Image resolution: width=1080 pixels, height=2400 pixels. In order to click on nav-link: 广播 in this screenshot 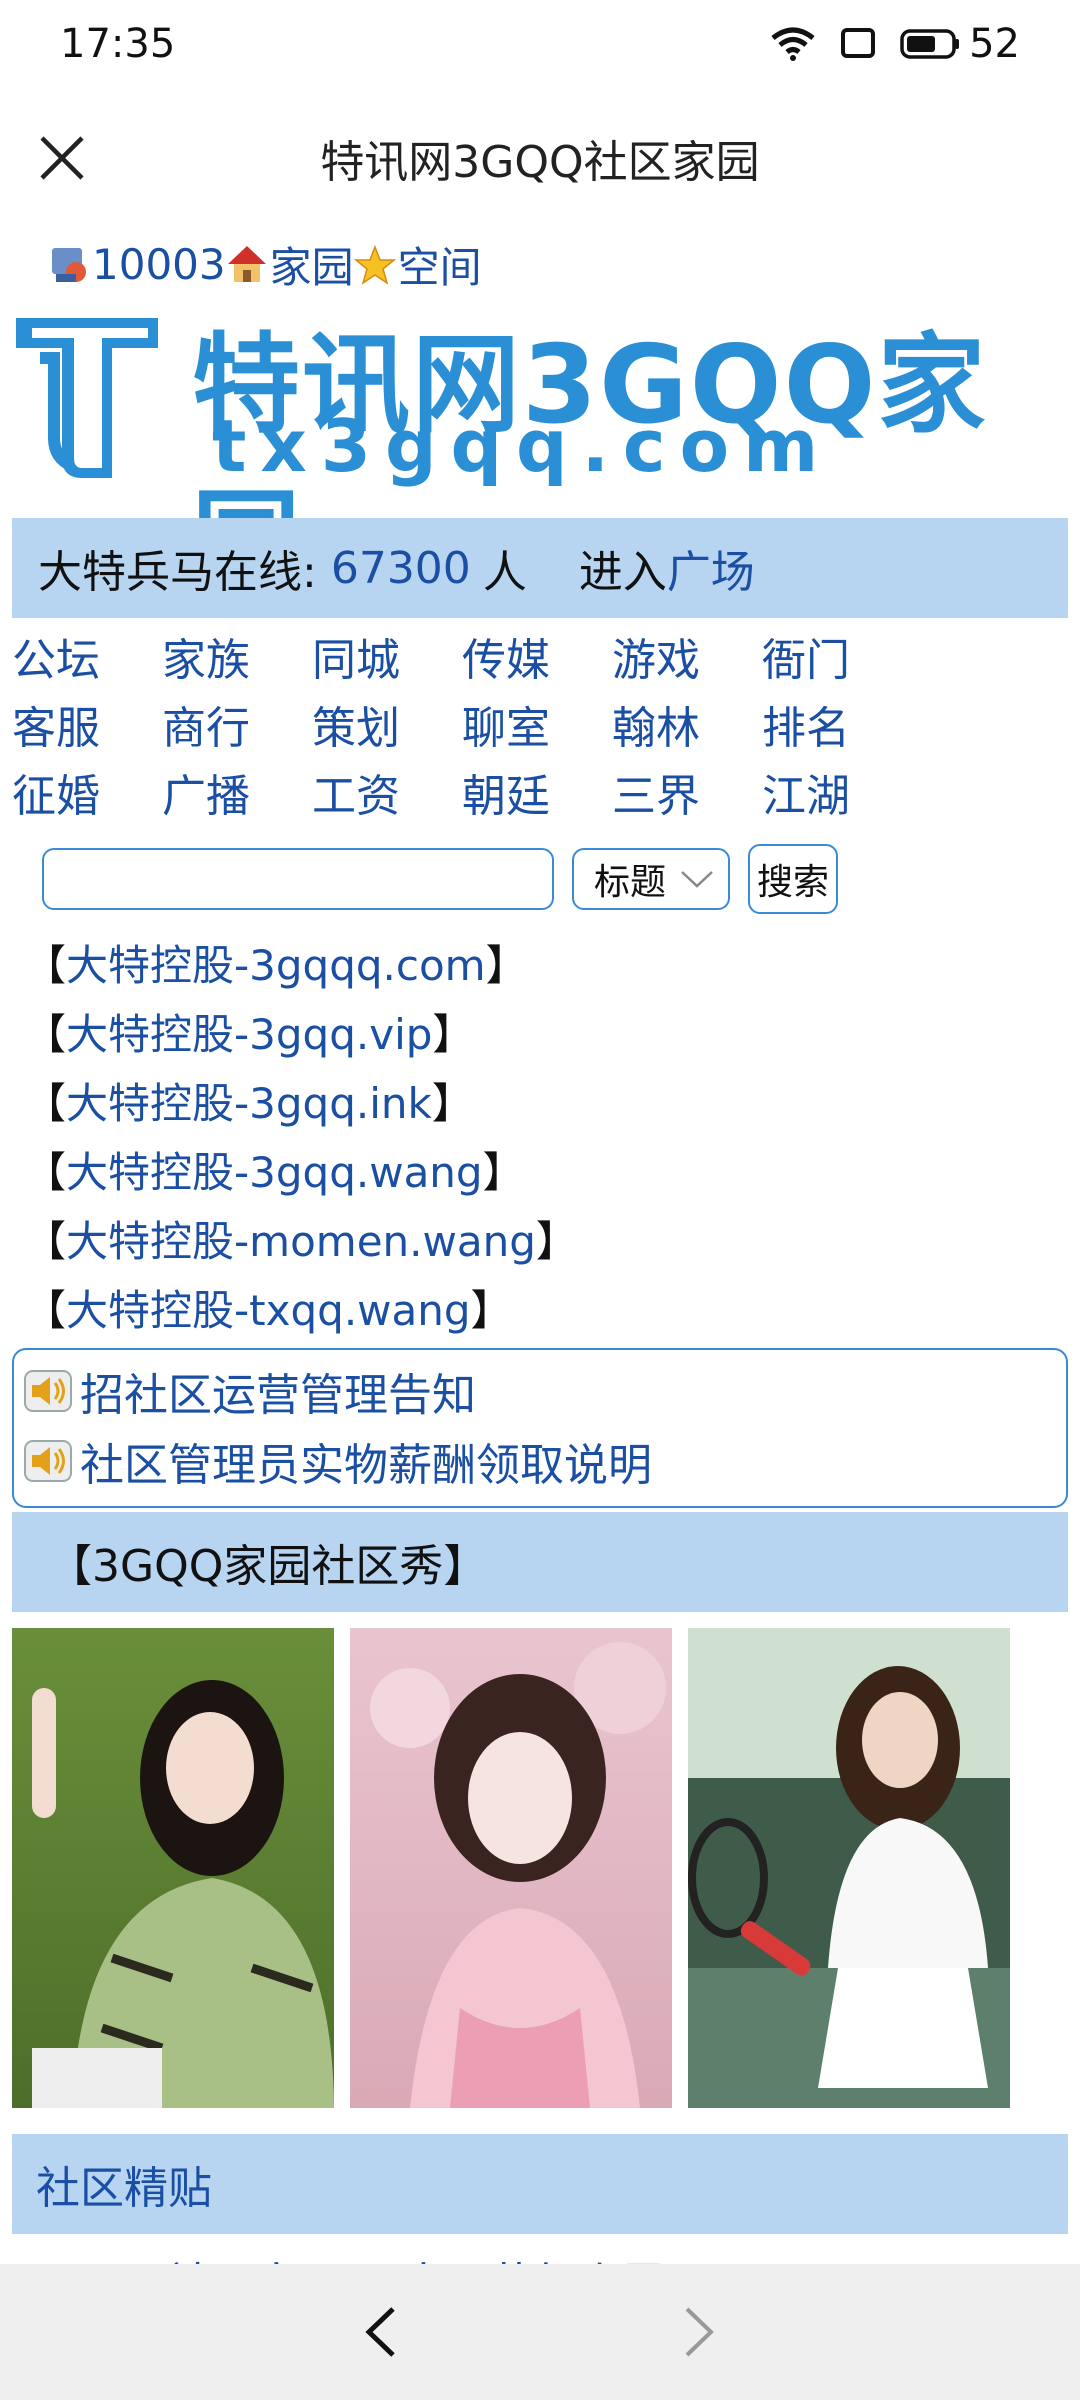, I will do `click(237, 792)`.